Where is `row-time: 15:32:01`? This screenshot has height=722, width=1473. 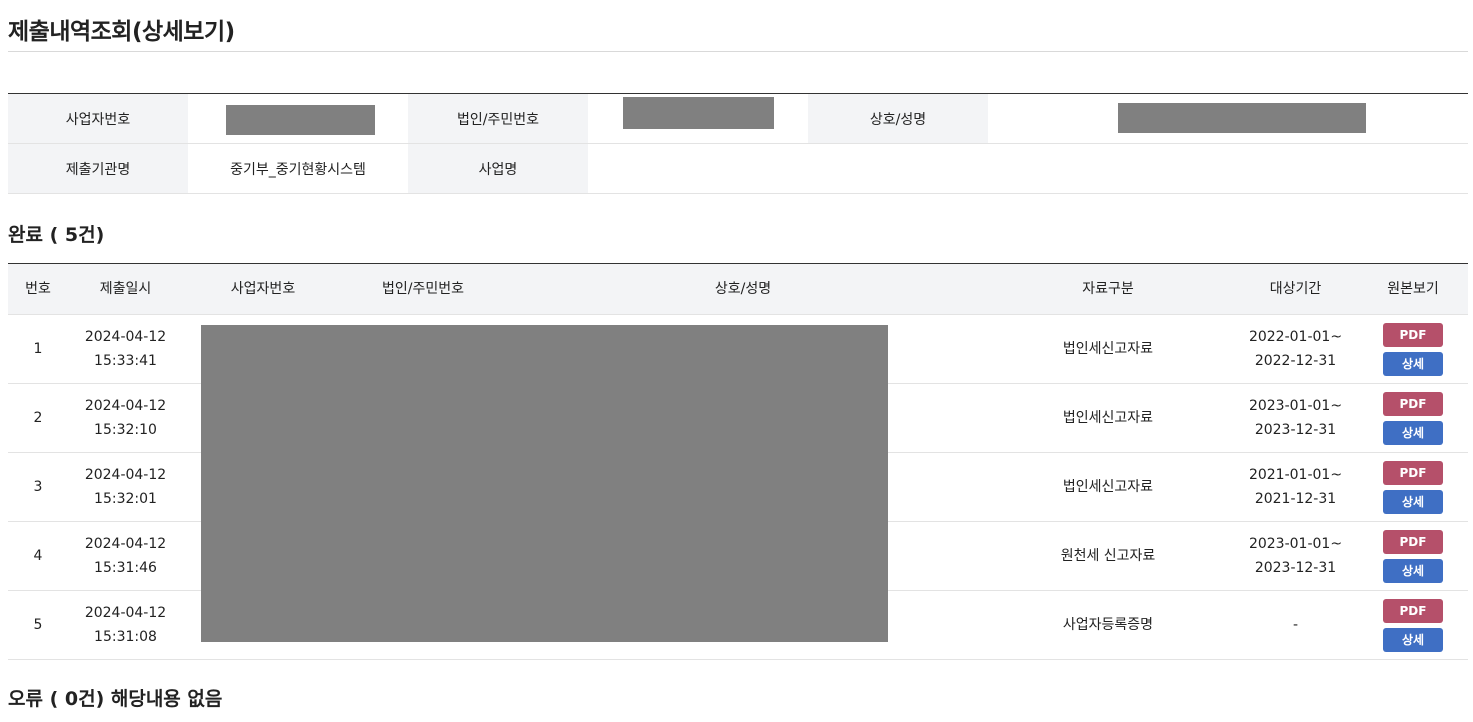
row-time: 15:32:01 is located at coordinates (125, 499).